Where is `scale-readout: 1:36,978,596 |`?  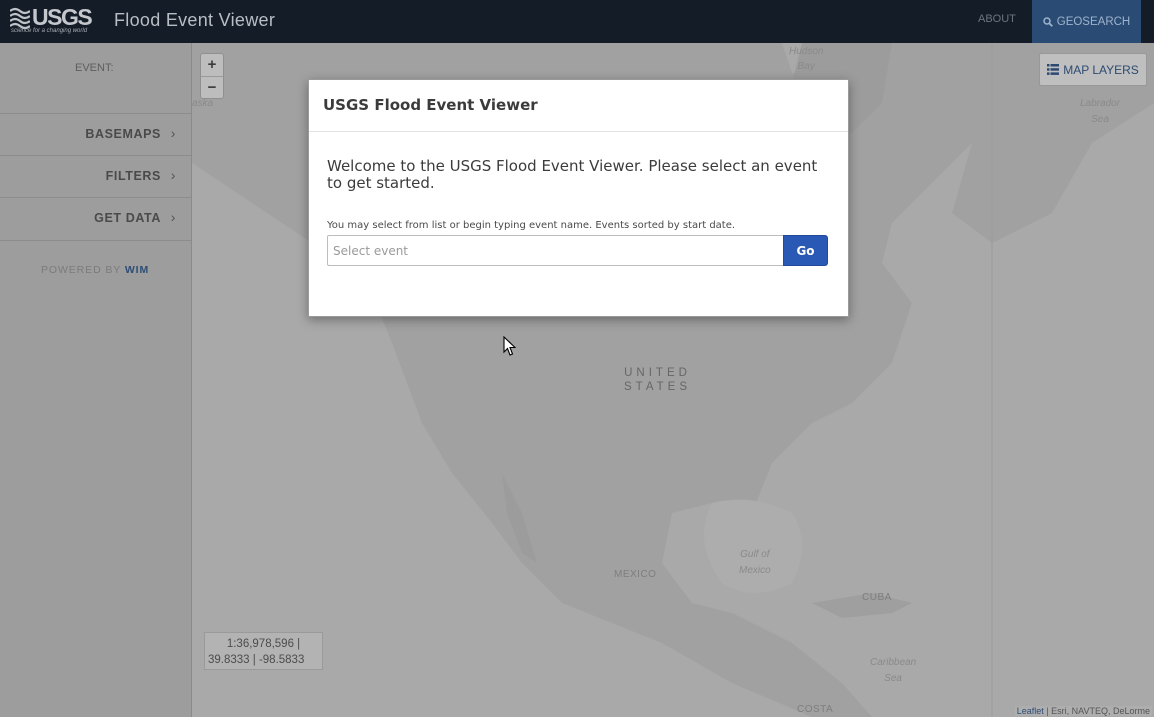 scale-readout: 1:36,978,596 | is located at coordinates (263, 644).